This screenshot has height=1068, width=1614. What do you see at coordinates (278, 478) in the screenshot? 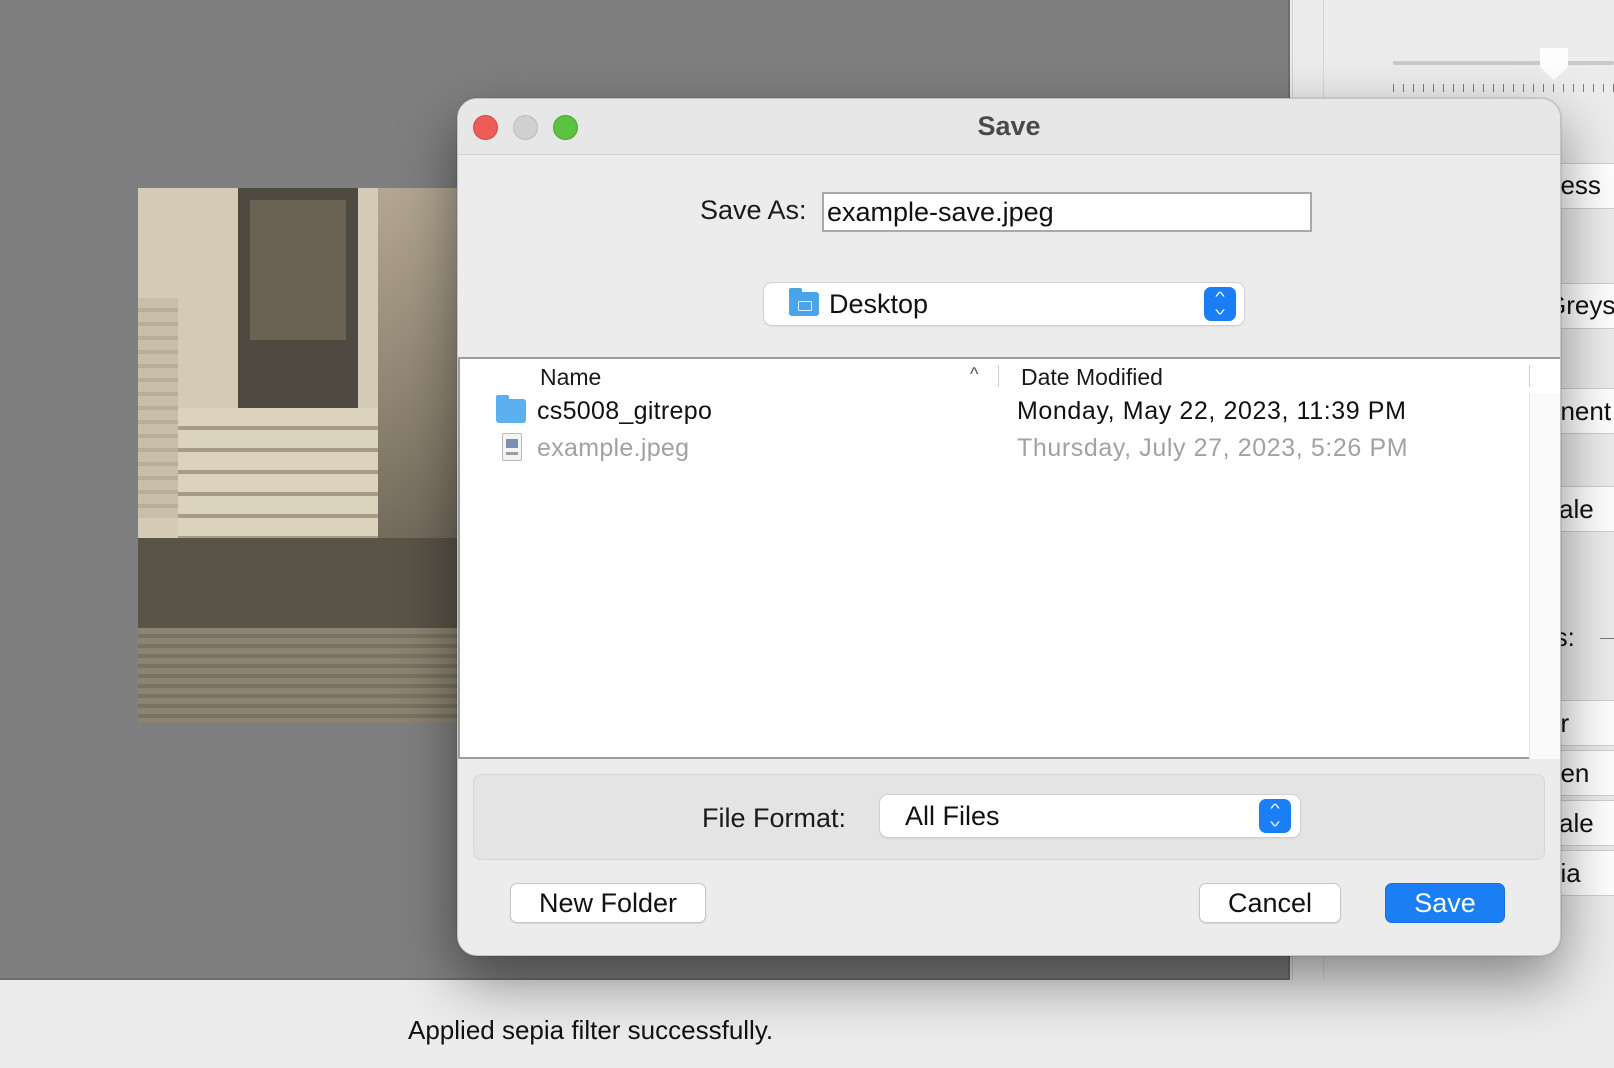
I see `photo-siding` at bounding box center [278, 478].